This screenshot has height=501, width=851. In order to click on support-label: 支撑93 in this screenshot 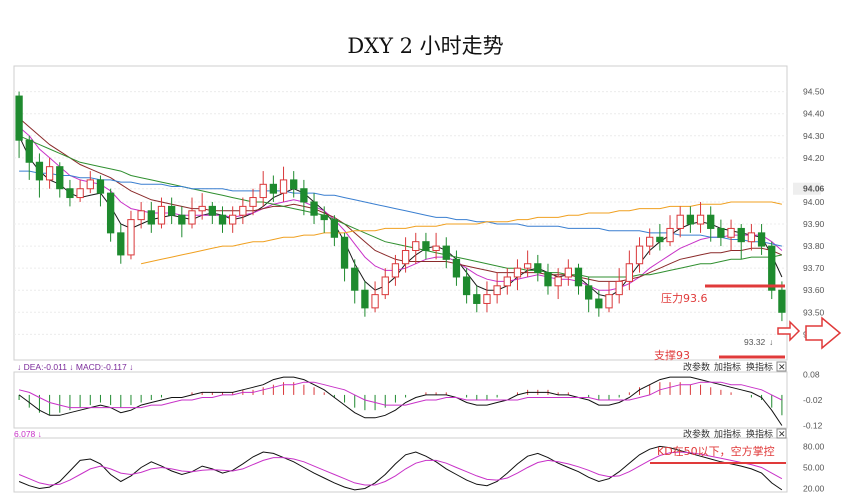, I will do `click(672, 355)`.